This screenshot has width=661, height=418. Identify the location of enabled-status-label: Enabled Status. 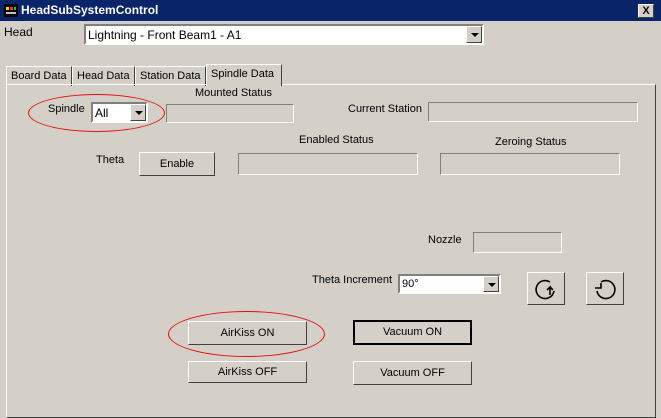
(336, 140).